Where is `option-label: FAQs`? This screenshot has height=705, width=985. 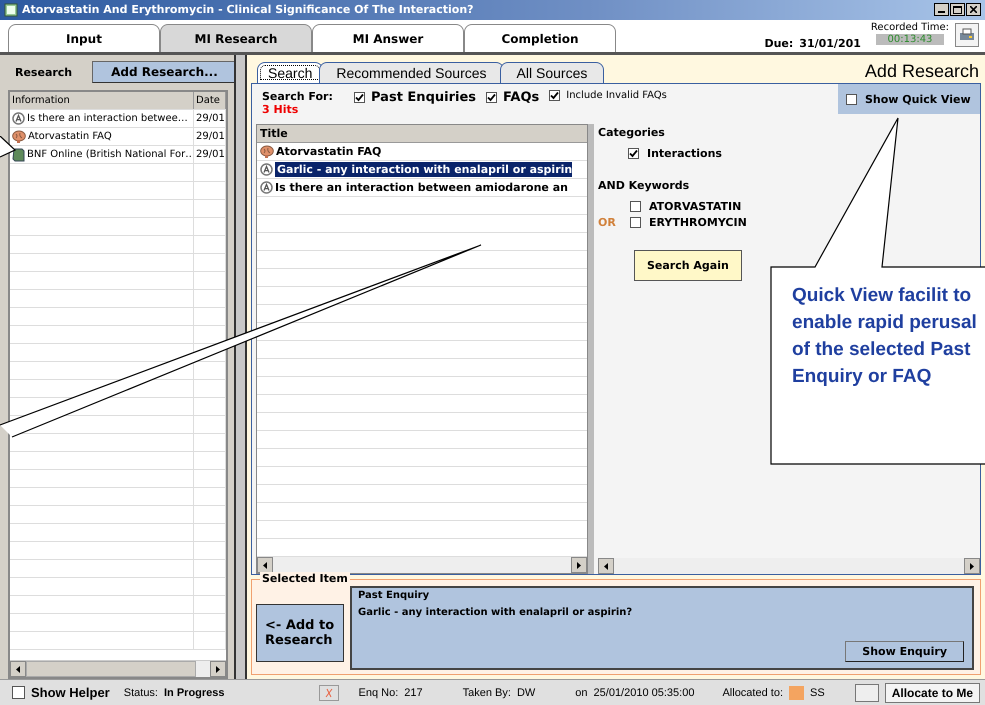
option-label: FAQs is located at coordinates (521, 98).